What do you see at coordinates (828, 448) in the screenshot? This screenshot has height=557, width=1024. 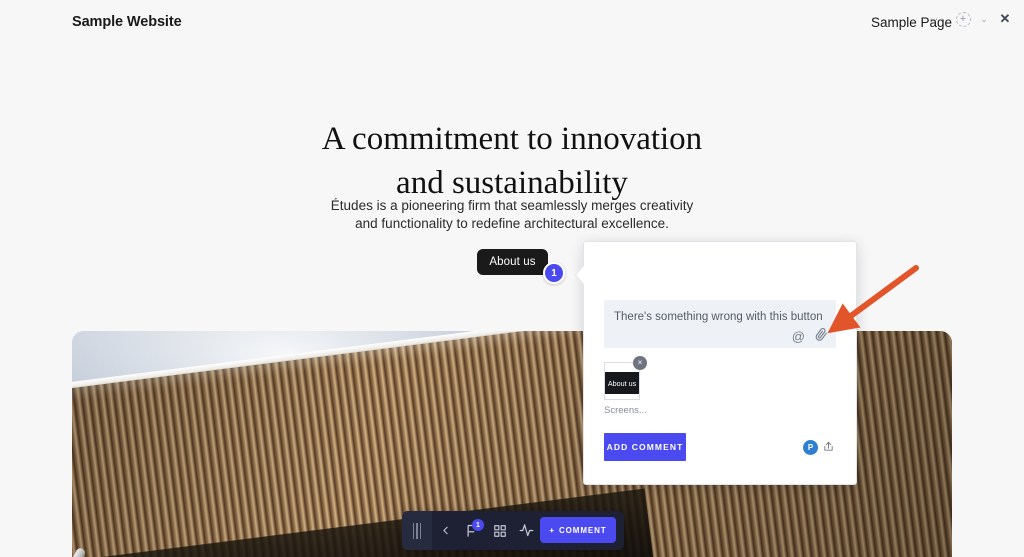 I see `share-icon` at bounding box center [828, 448].